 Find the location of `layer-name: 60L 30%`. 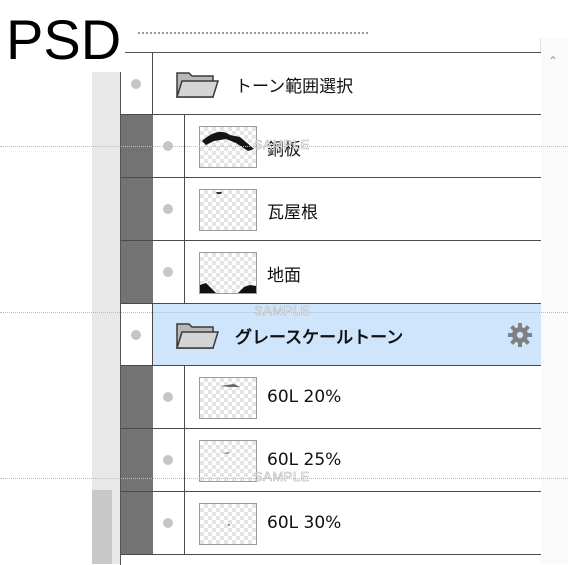

layer-name: 60L 30% is located at coordinates (304, 523).